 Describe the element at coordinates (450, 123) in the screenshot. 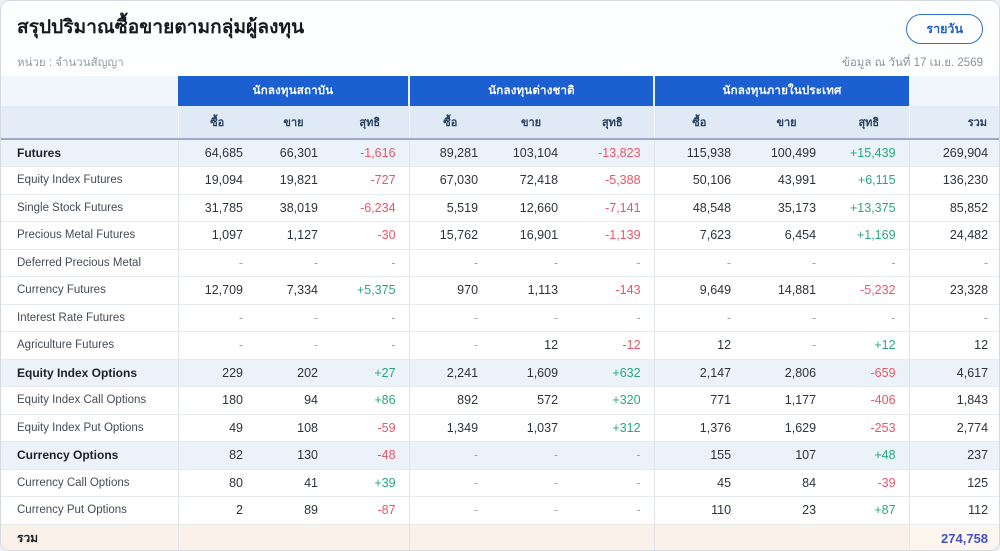

I see `col-header-buy-foreign: ซื้อ` at that location.